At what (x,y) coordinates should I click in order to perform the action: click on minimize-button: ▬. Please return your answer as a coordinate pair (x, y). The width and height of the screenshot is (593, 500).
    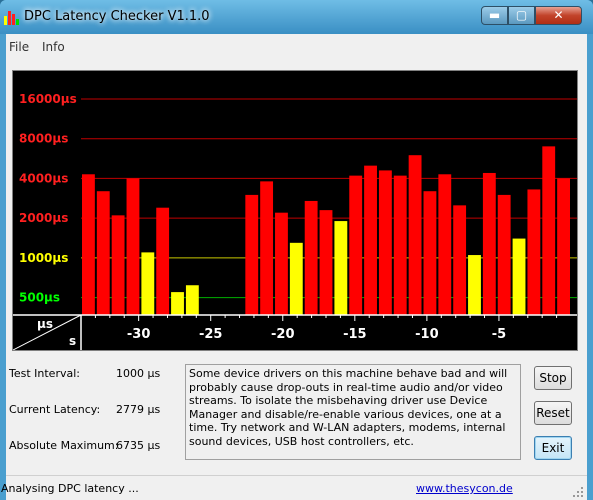
    Looking at the image, I should click on (494, 15).